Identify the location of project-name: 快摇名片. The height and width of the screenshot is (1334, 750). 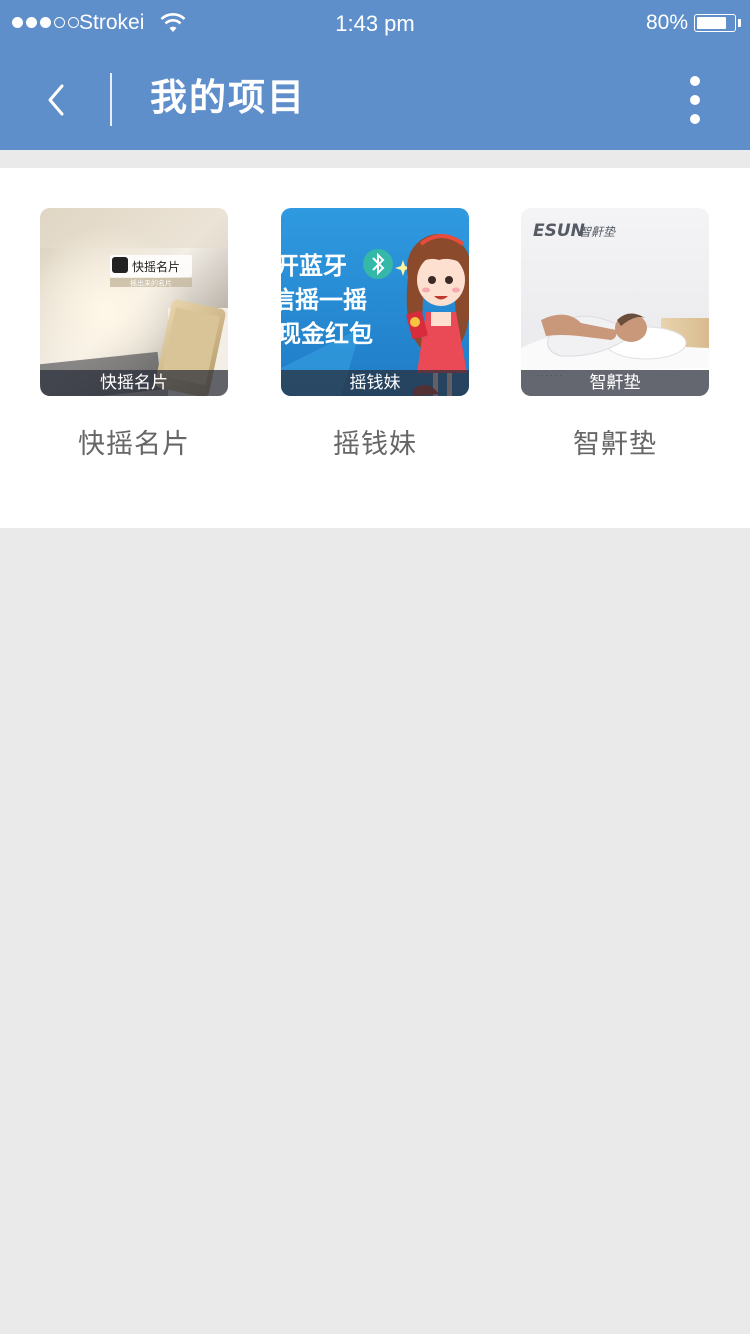
(134, 444).